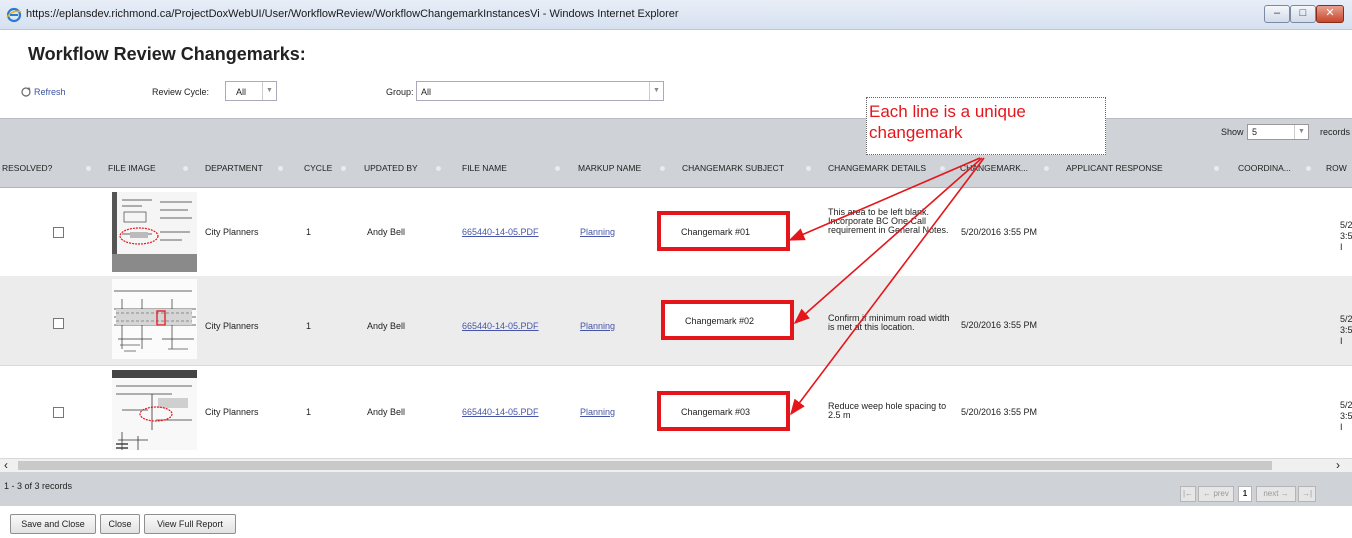  Describe the element at coordinates (716, 412) in the screenshot. I see `changemark-subject-cell: Changemark #03` at that location.